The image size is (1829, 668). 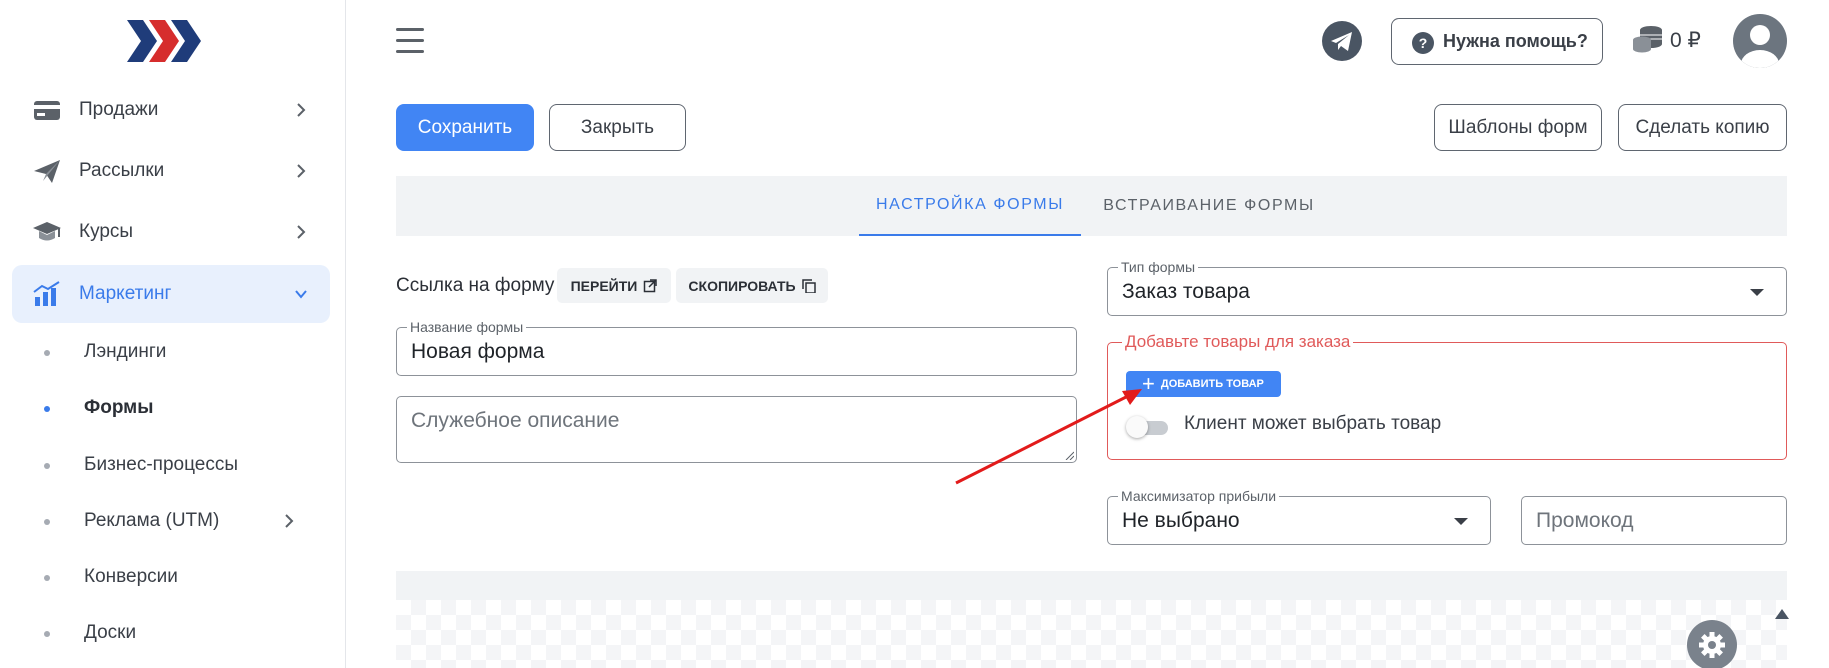 What do you see at coordinates (1181, 520) in the screenshot?
I see `profit-maximizer-value: Не выбрано` at bounding box center [1181, 520].